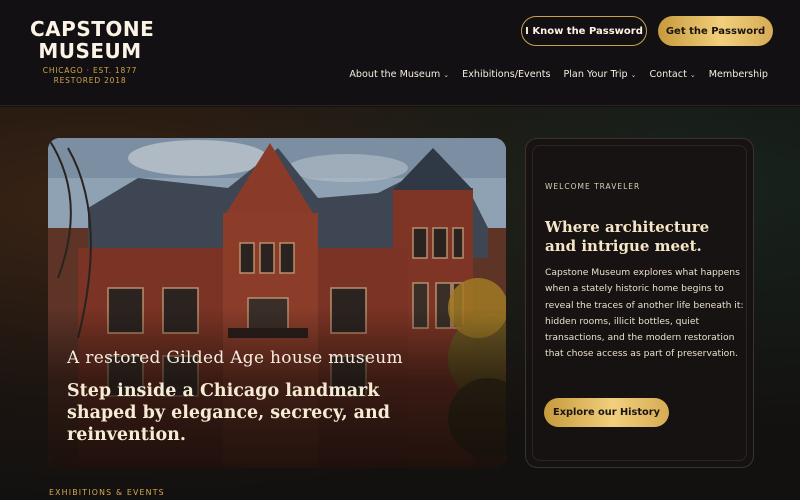  Describe the element at coordinates (584, 31) in the screenshot. I see `know-password-button: I Know the Password` at that location.